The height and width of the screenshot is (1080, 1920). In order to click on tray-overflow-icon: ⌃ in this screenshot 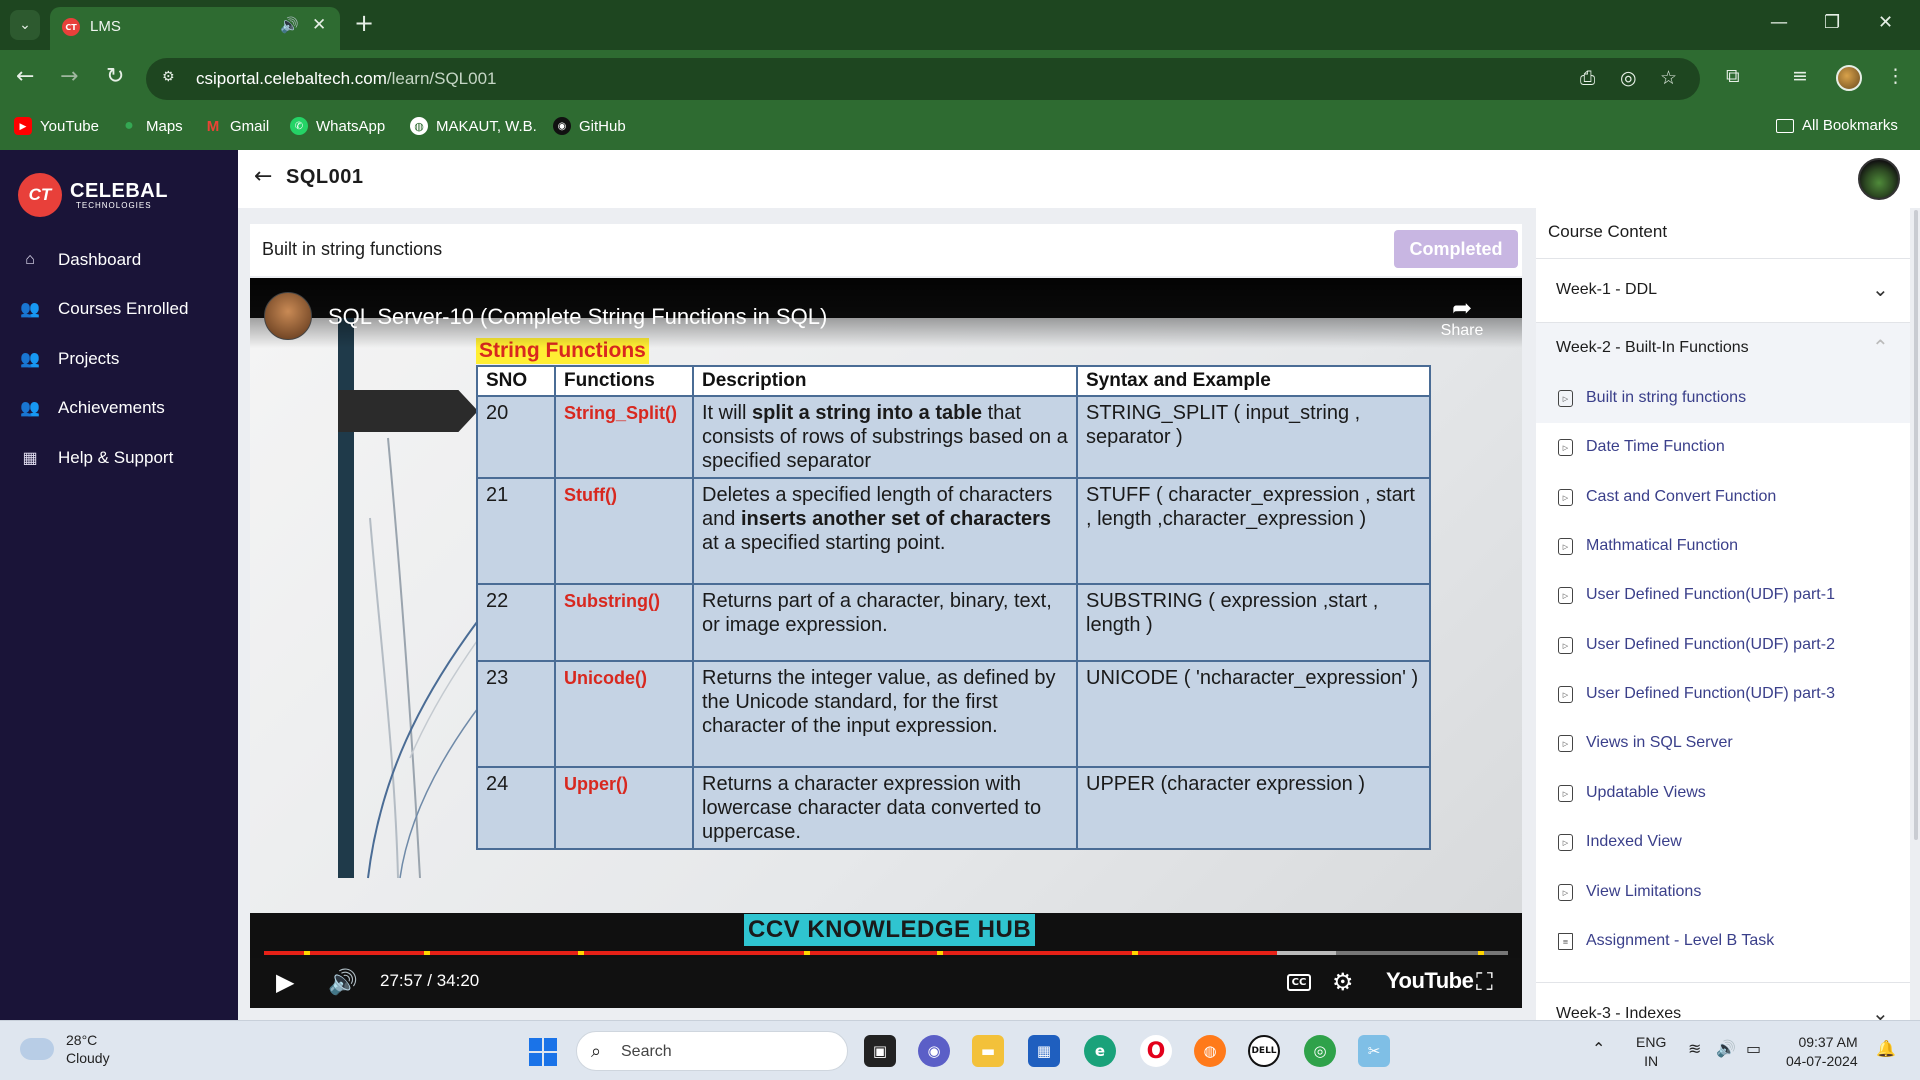, I will do `click(1598, 1048)`.